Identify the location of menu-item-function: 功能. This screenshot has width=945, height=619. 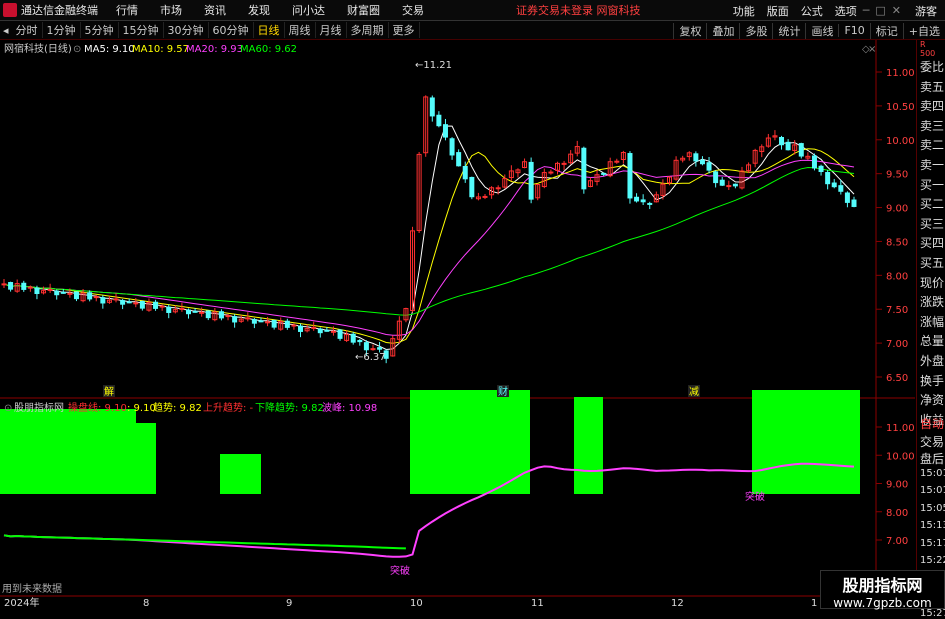
(744, 11).